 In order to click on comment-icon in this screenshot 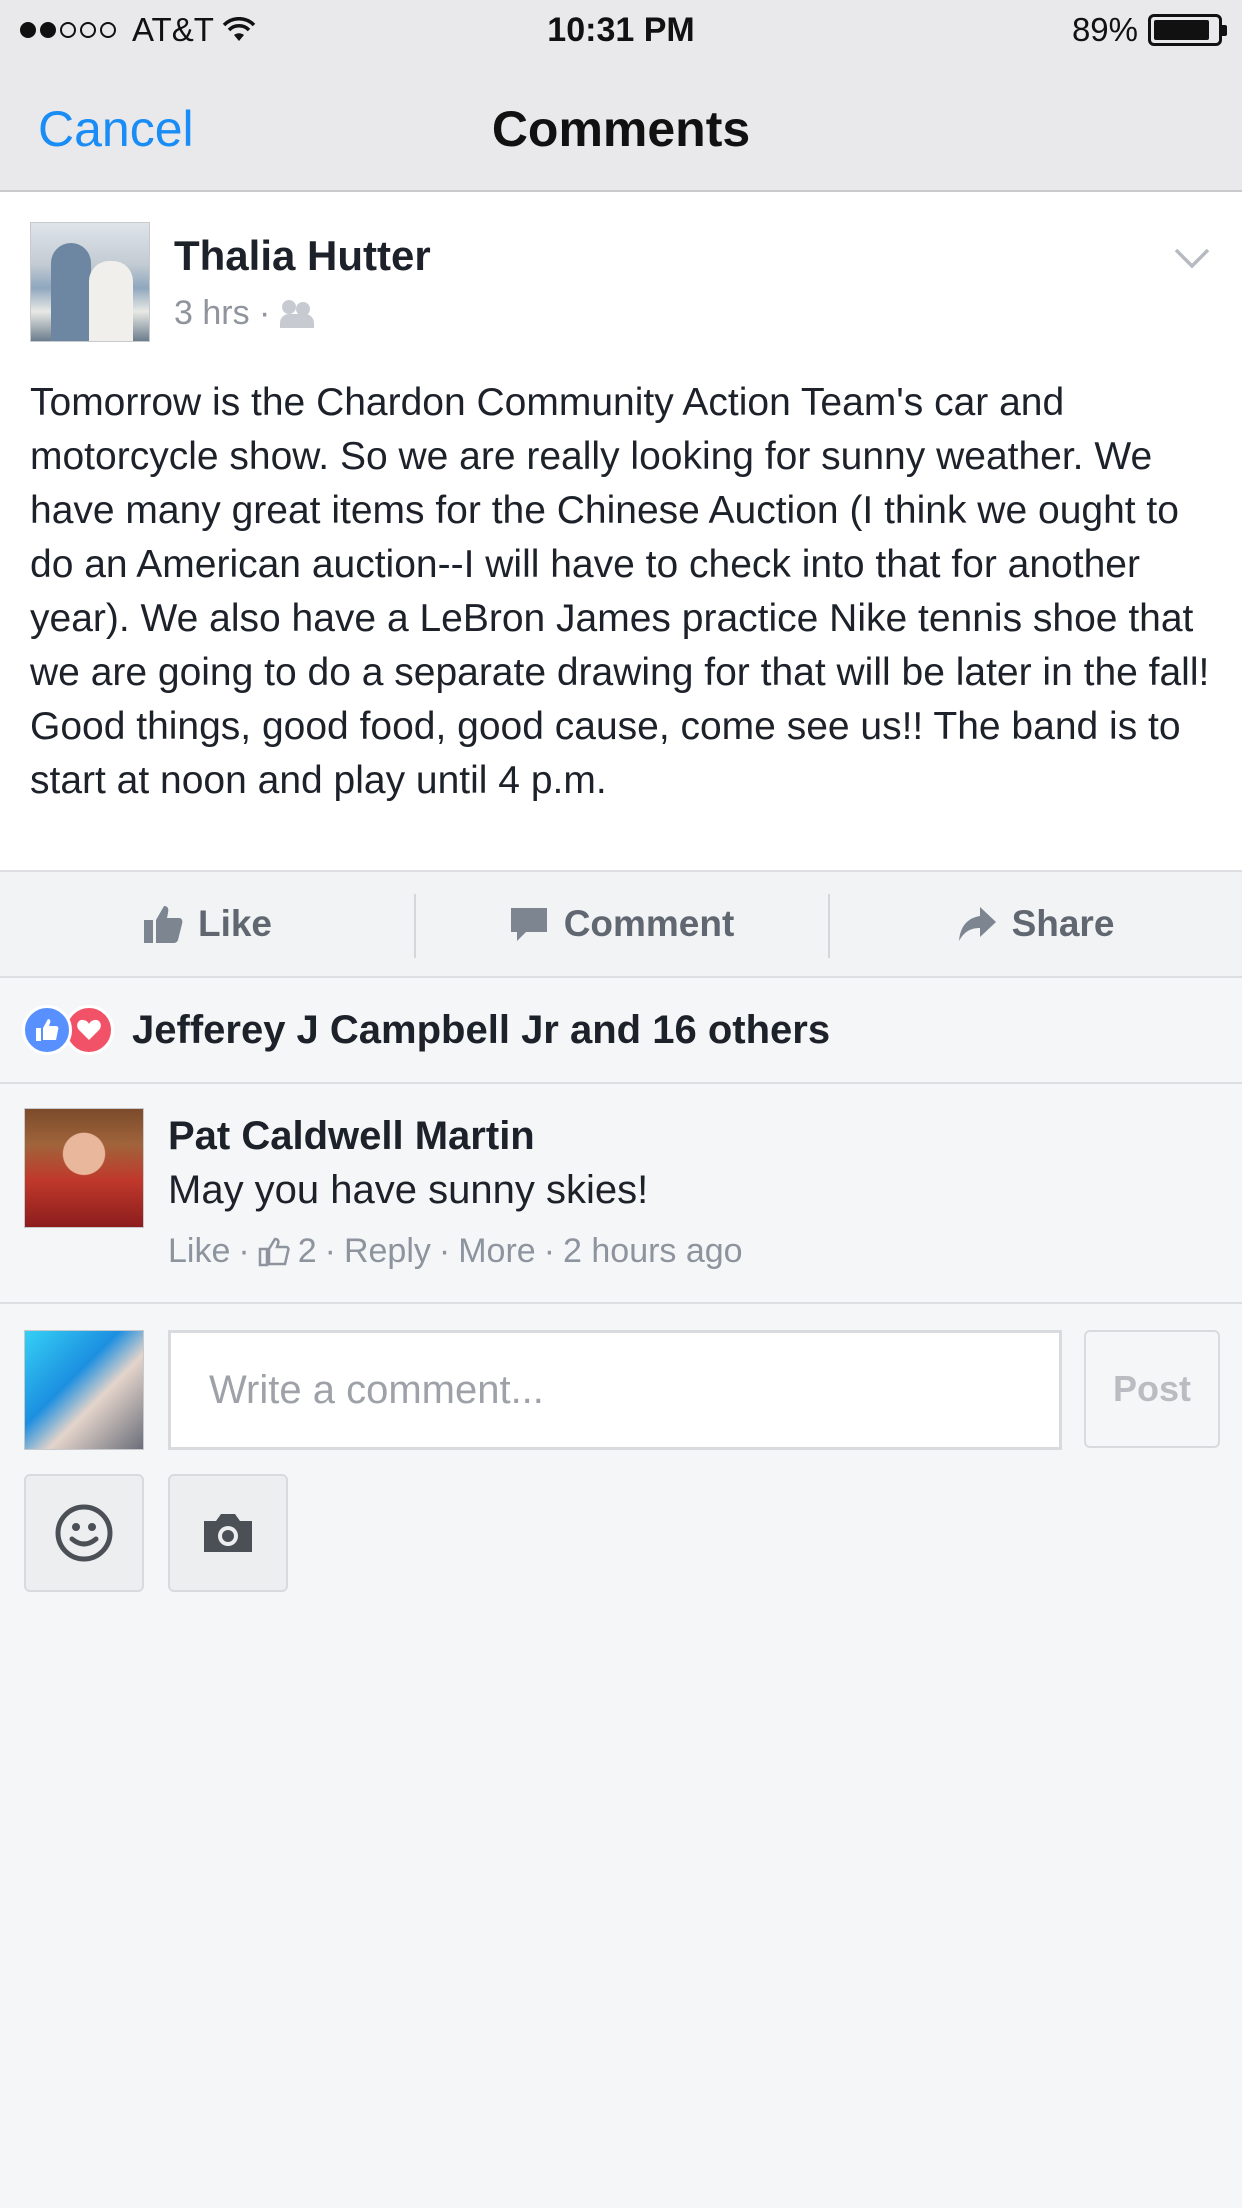, I will do `click(528, 924)`.